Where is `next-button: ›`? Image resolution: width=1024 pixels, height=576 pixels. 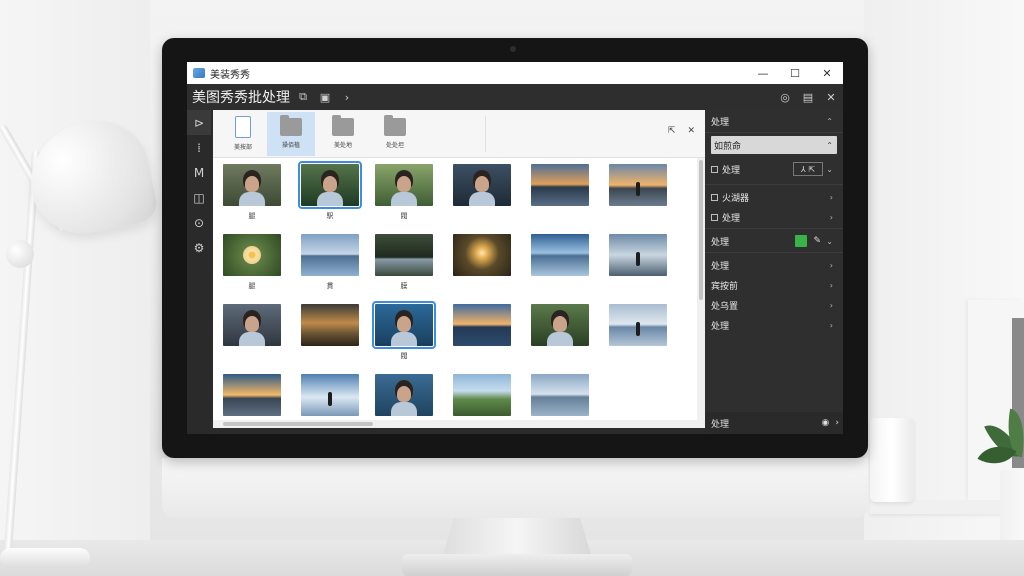
next-button: › is located at coordinates (837, 423).